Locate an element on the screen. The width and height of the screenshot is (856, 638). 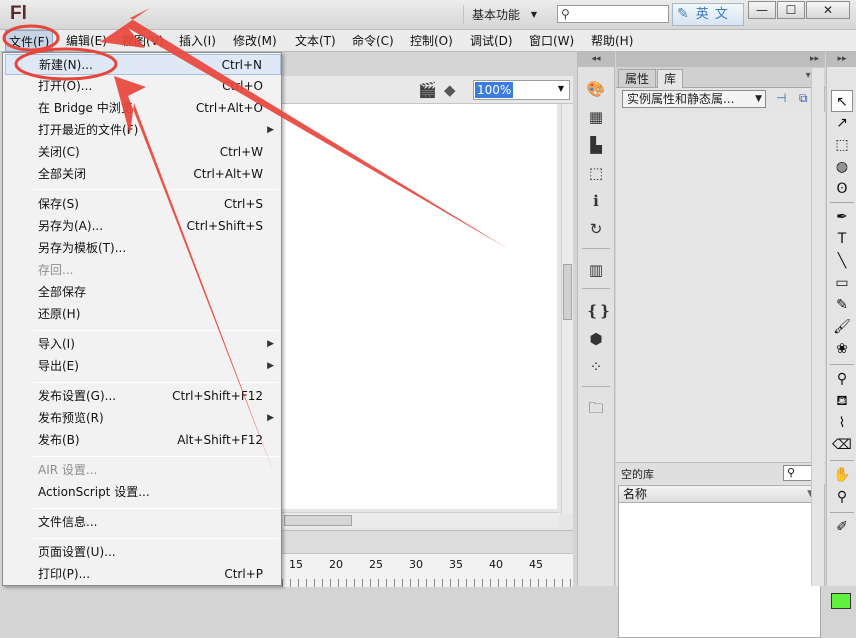
file-menu-publish-settings: 发布设置(G)... Ctrl+Shift+F12 is located at coordinates (143, 396).